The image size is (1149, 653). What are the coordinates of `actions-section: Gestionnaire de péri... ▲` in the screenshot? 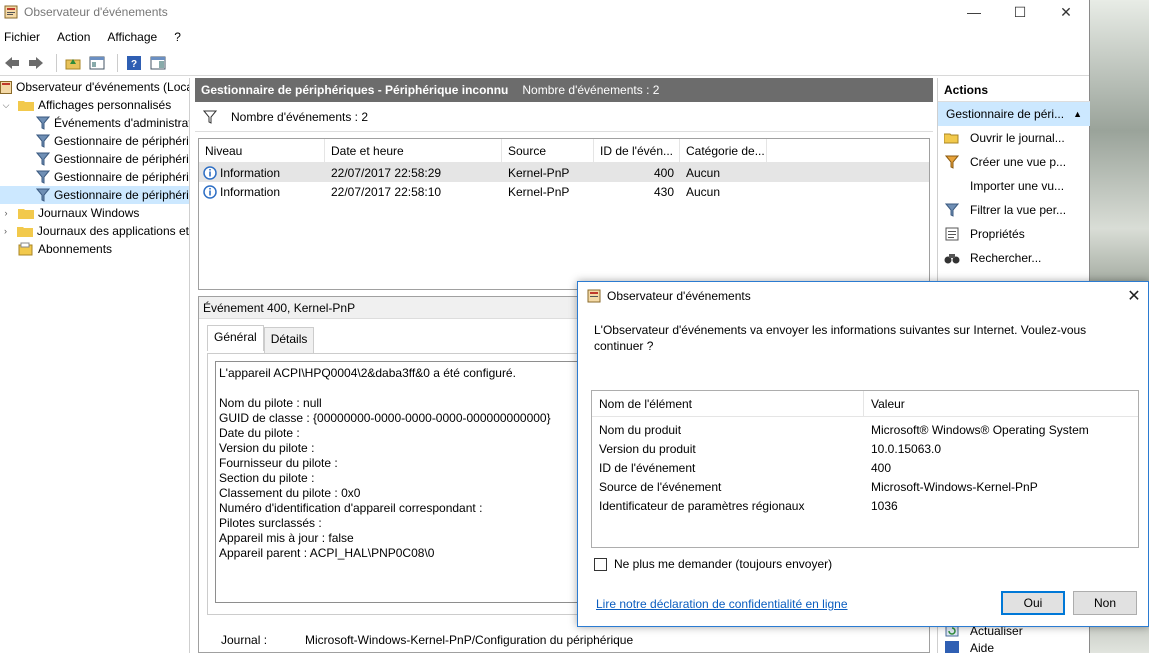 It's located at (1014, 114).